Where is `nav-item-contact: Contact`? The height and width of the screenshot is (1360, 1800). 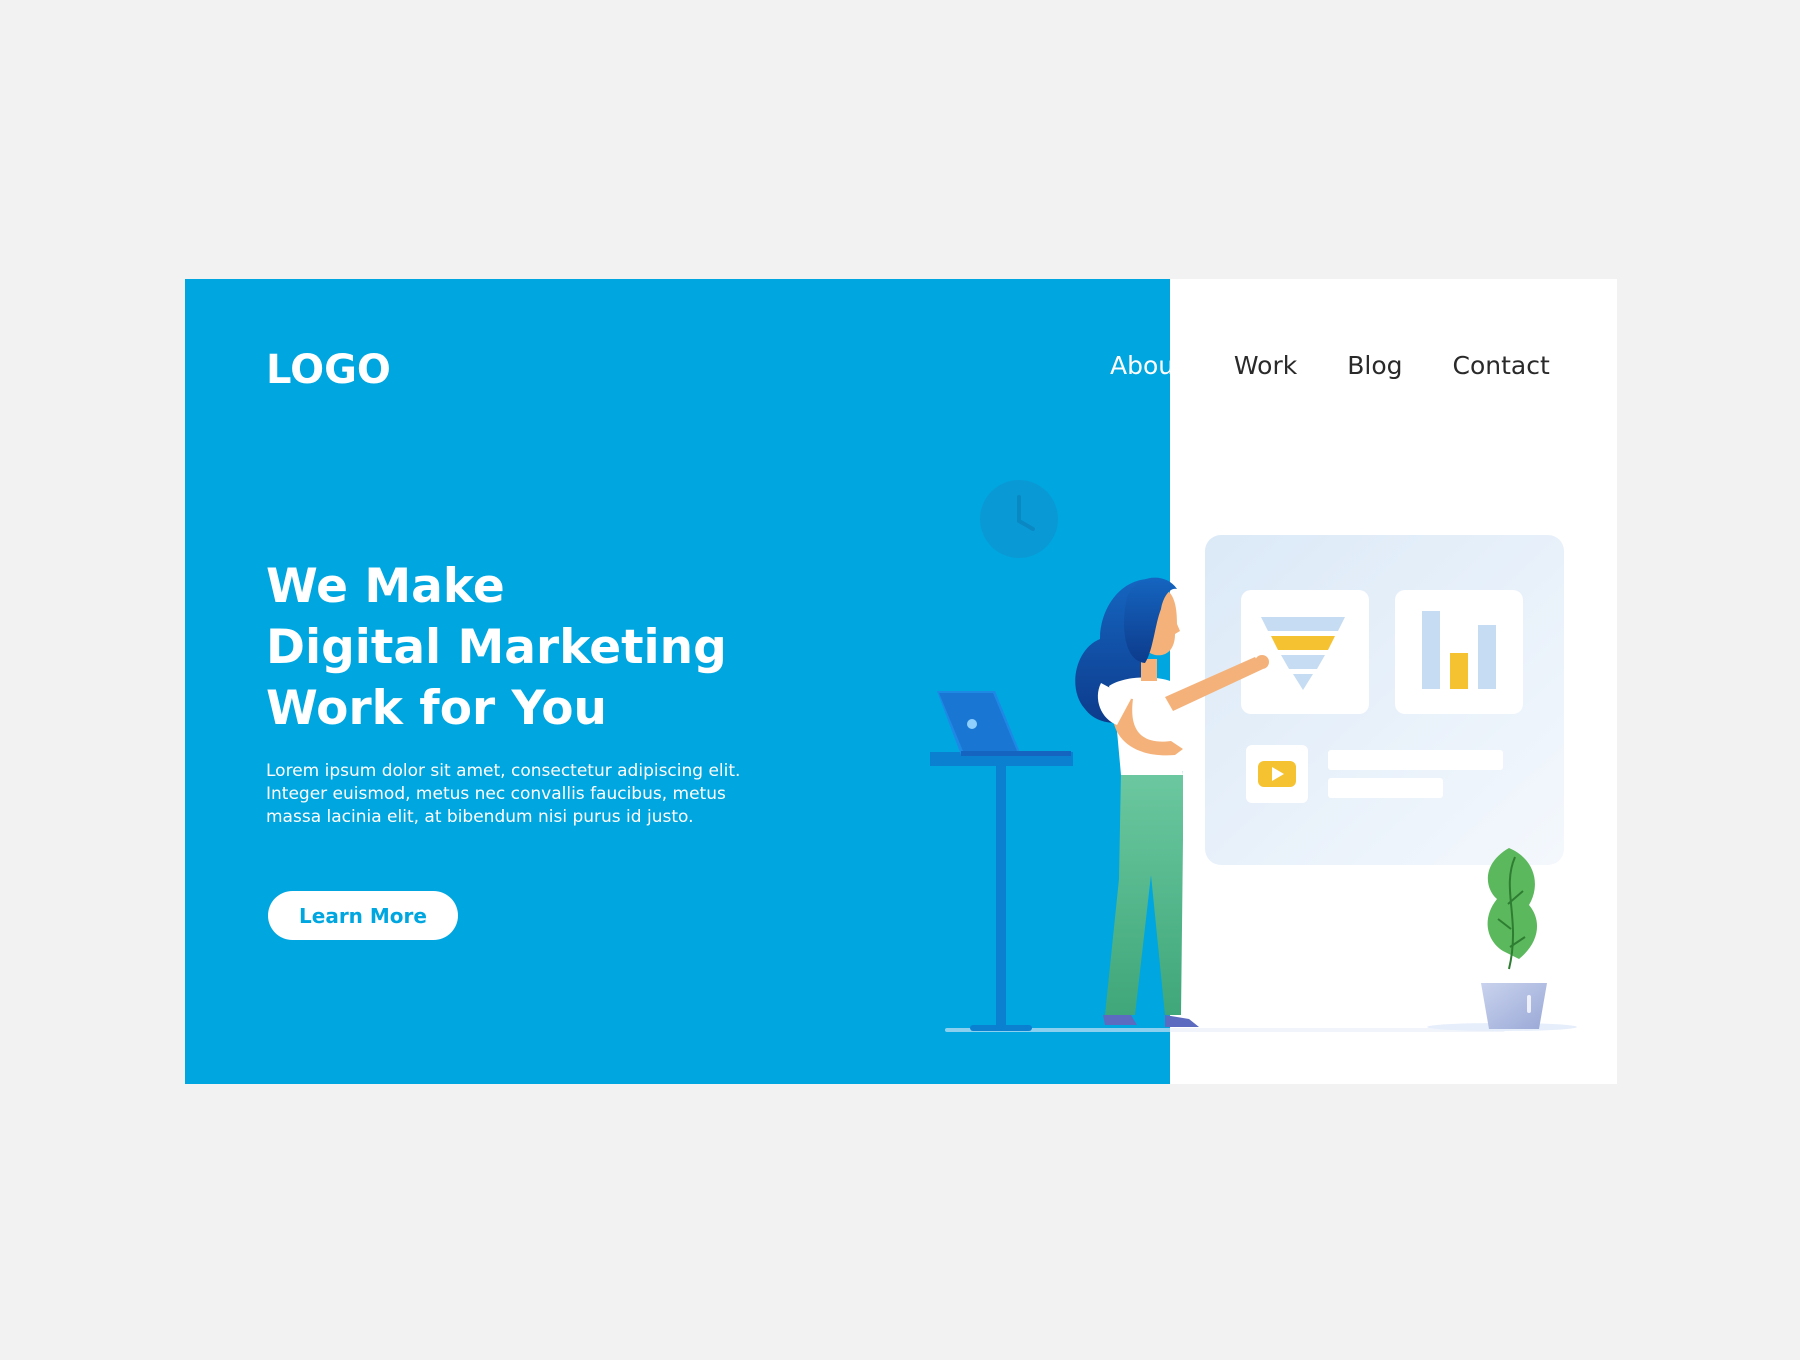
nav-item-contact: Contact is located at coordinates (1501, 365).